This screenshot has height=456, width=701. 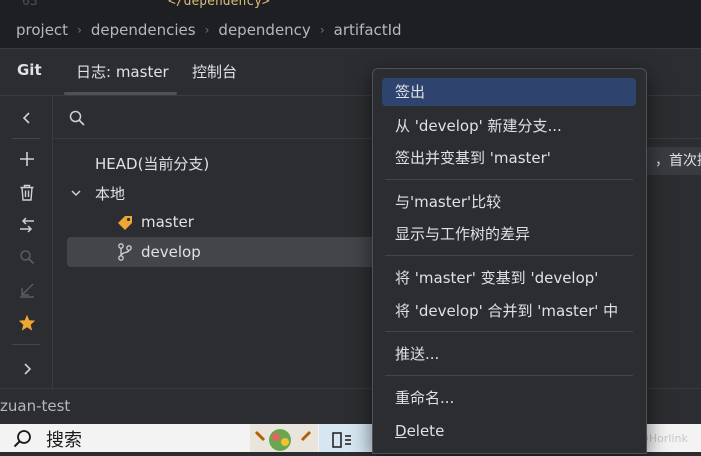 I want to click on menu-item-compare: 与'master'比较, so click(x=509, y=202).